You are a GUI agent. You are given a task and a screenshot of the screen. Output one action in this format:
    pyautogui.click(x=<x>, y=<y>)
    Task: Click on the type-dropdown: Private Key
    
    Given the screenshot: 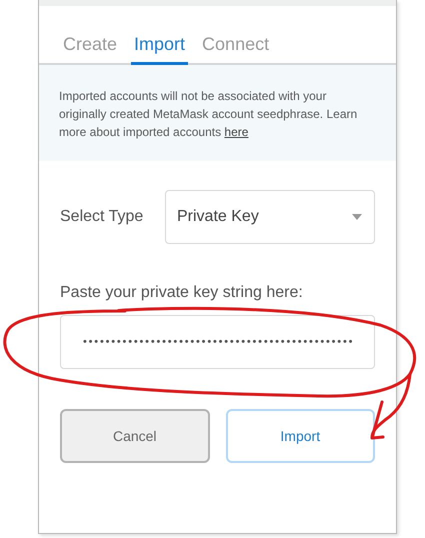 What is the action you would take?
    pyautogui.click(x=270, y=217)
    